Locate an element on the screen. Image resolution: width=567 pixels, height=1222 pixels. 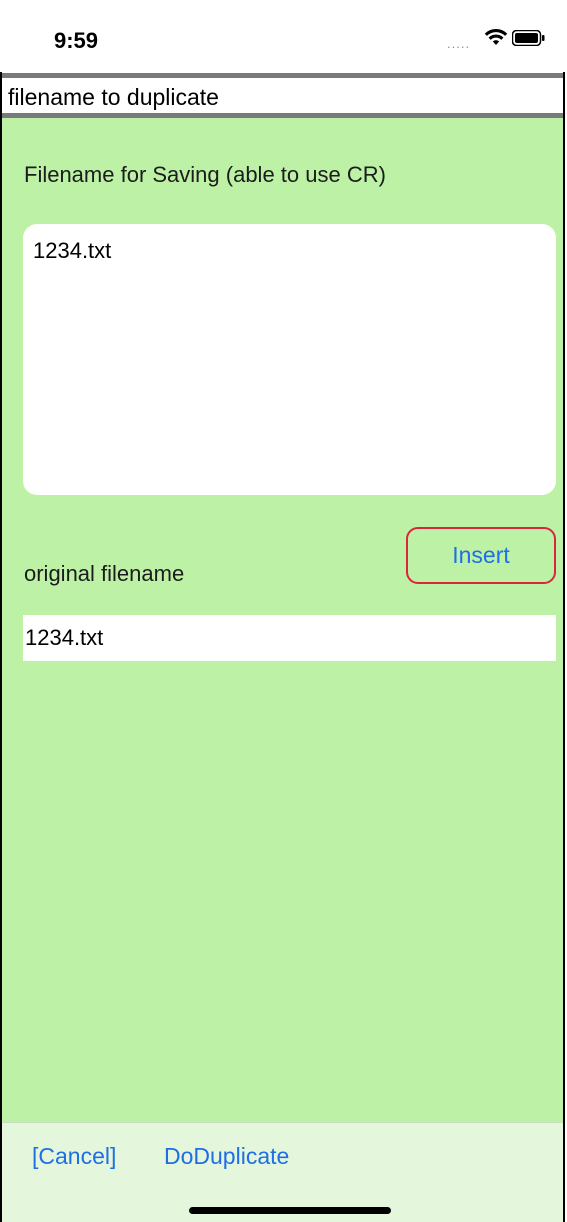
wifi-icon is located at coordinates (496, 39).